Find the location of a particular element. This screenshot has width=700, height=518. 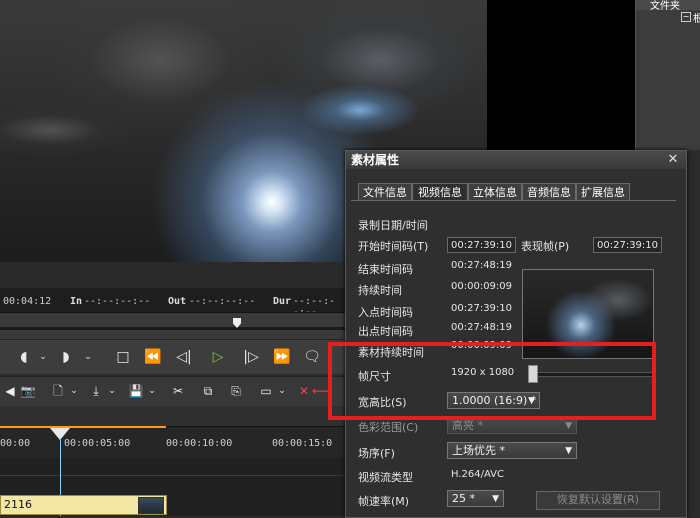

field-order-select: 上场优先 * ▼ is located at coordinates (512, 450).